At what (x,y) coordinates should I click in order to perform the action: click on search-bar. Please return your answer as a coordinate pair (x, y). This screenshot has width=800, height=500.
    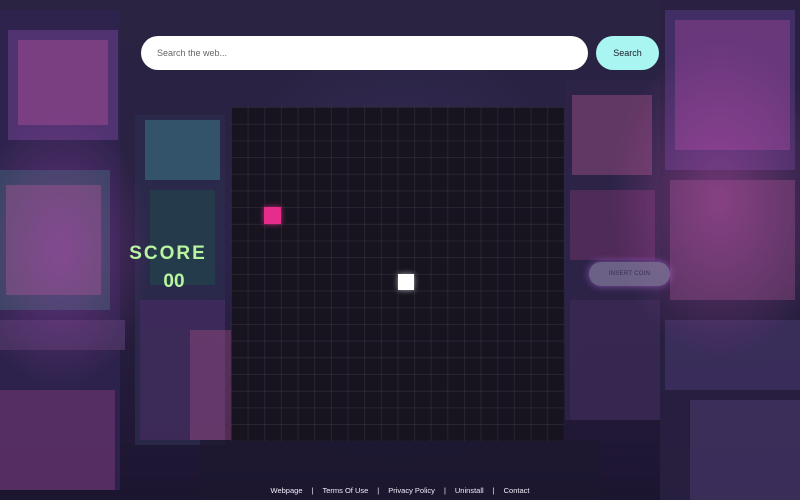
    Looking at the image, I should click on (364, 53).